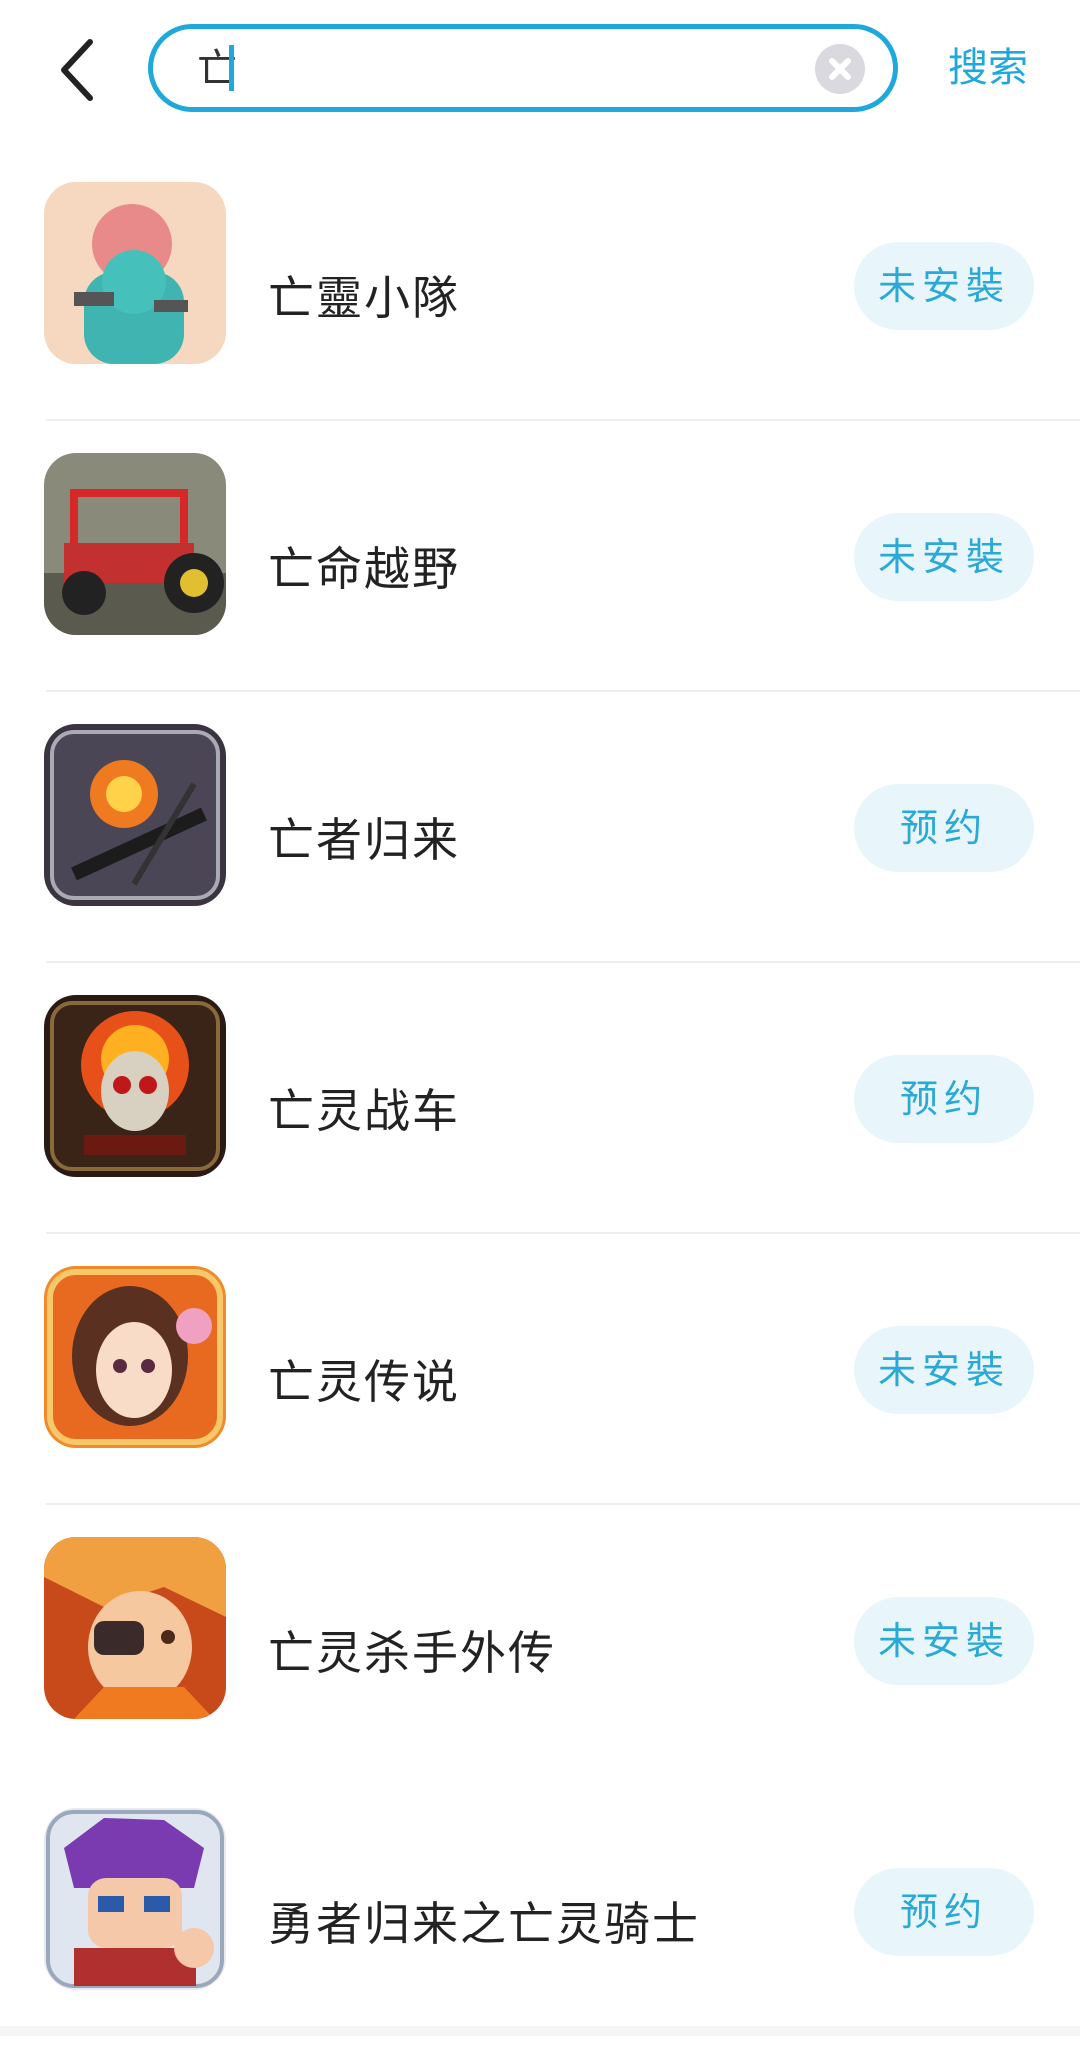  What do you see at coordinates (364, 298) in the screenshot?
I see `app-name: 亡靈小隊` at bounding box center [364, 298].